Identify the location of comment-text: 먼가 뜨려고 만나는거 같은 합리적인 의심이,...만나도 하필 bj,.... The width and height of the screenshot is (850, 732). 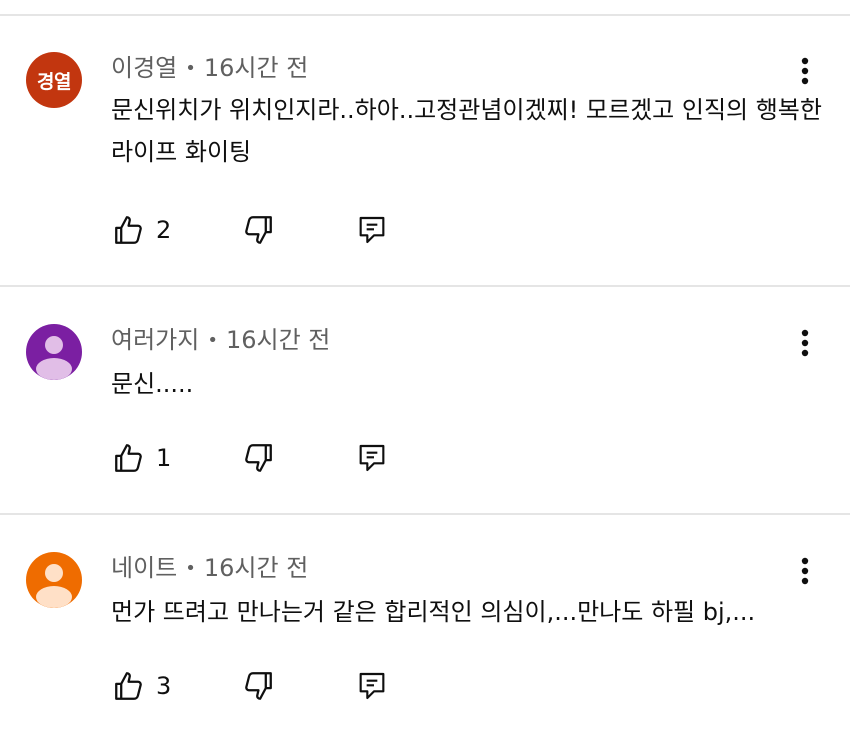
(433, 612).